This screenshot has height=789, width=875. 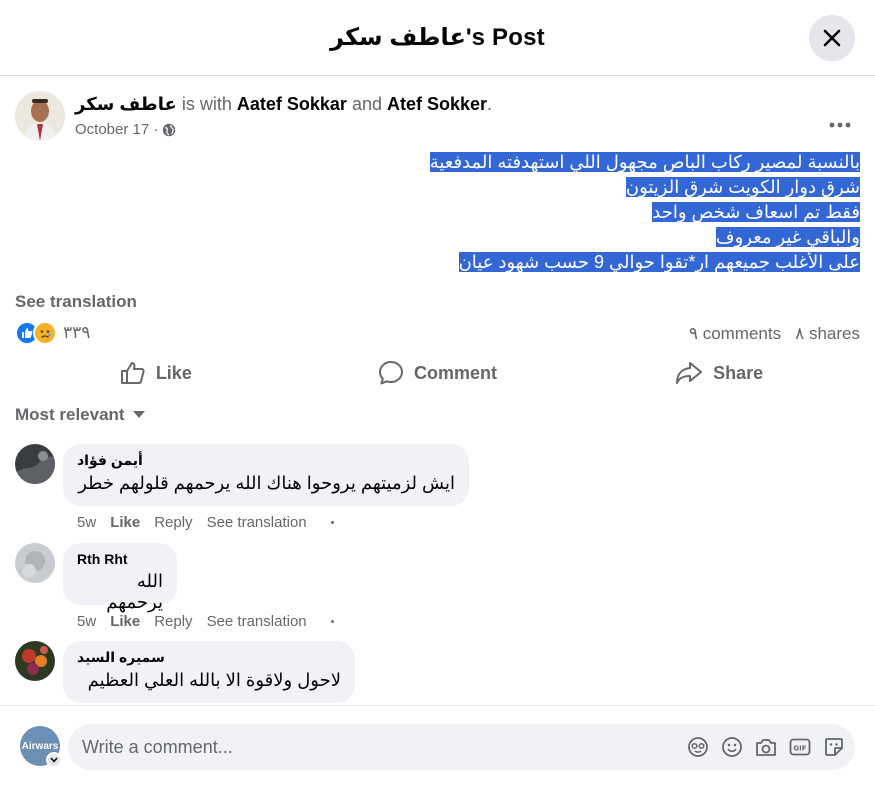 What do you see at coordinates (206, 104) in the screenshot?
I see `with-text: is with` at bounding box center [206, 104].